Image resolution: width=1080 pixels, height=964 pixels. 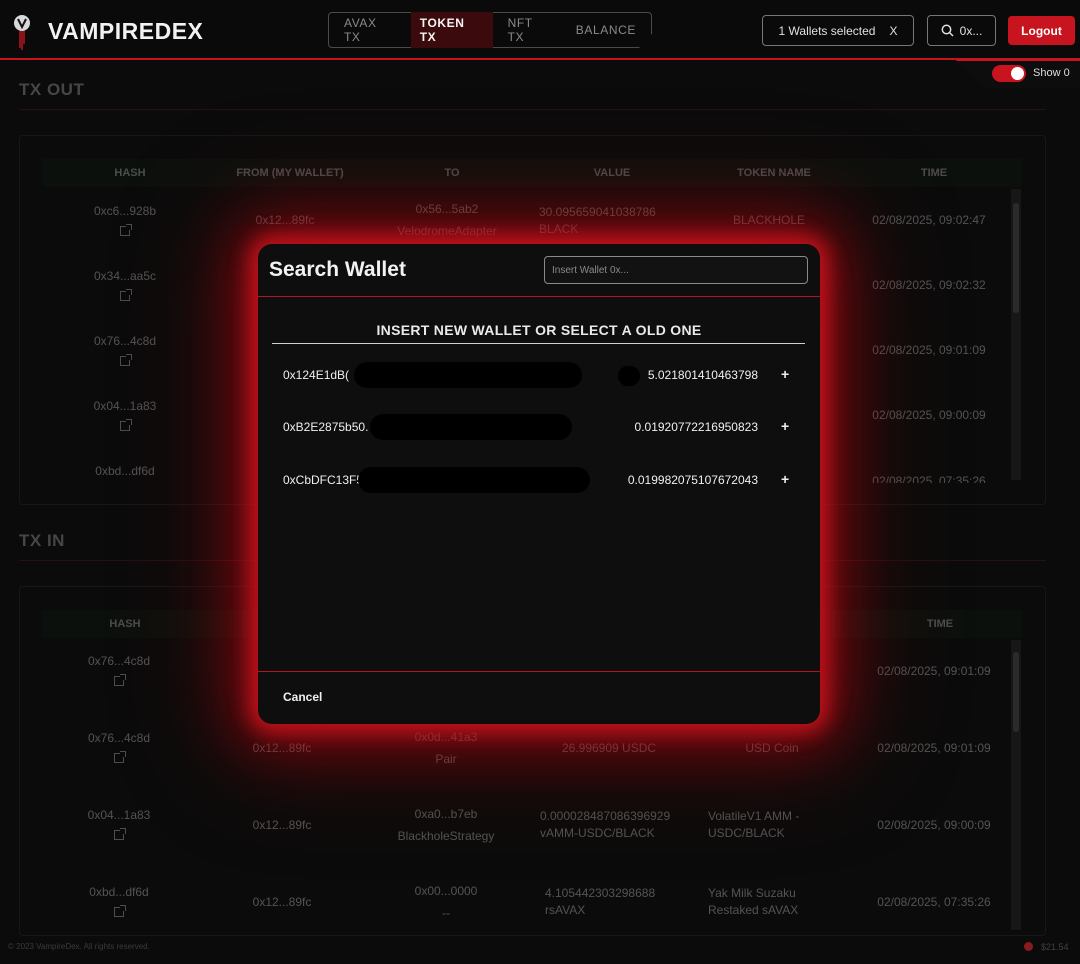 I want to click on wallet-address: 0xCbDFC13F5, so click(x=323, y=480).